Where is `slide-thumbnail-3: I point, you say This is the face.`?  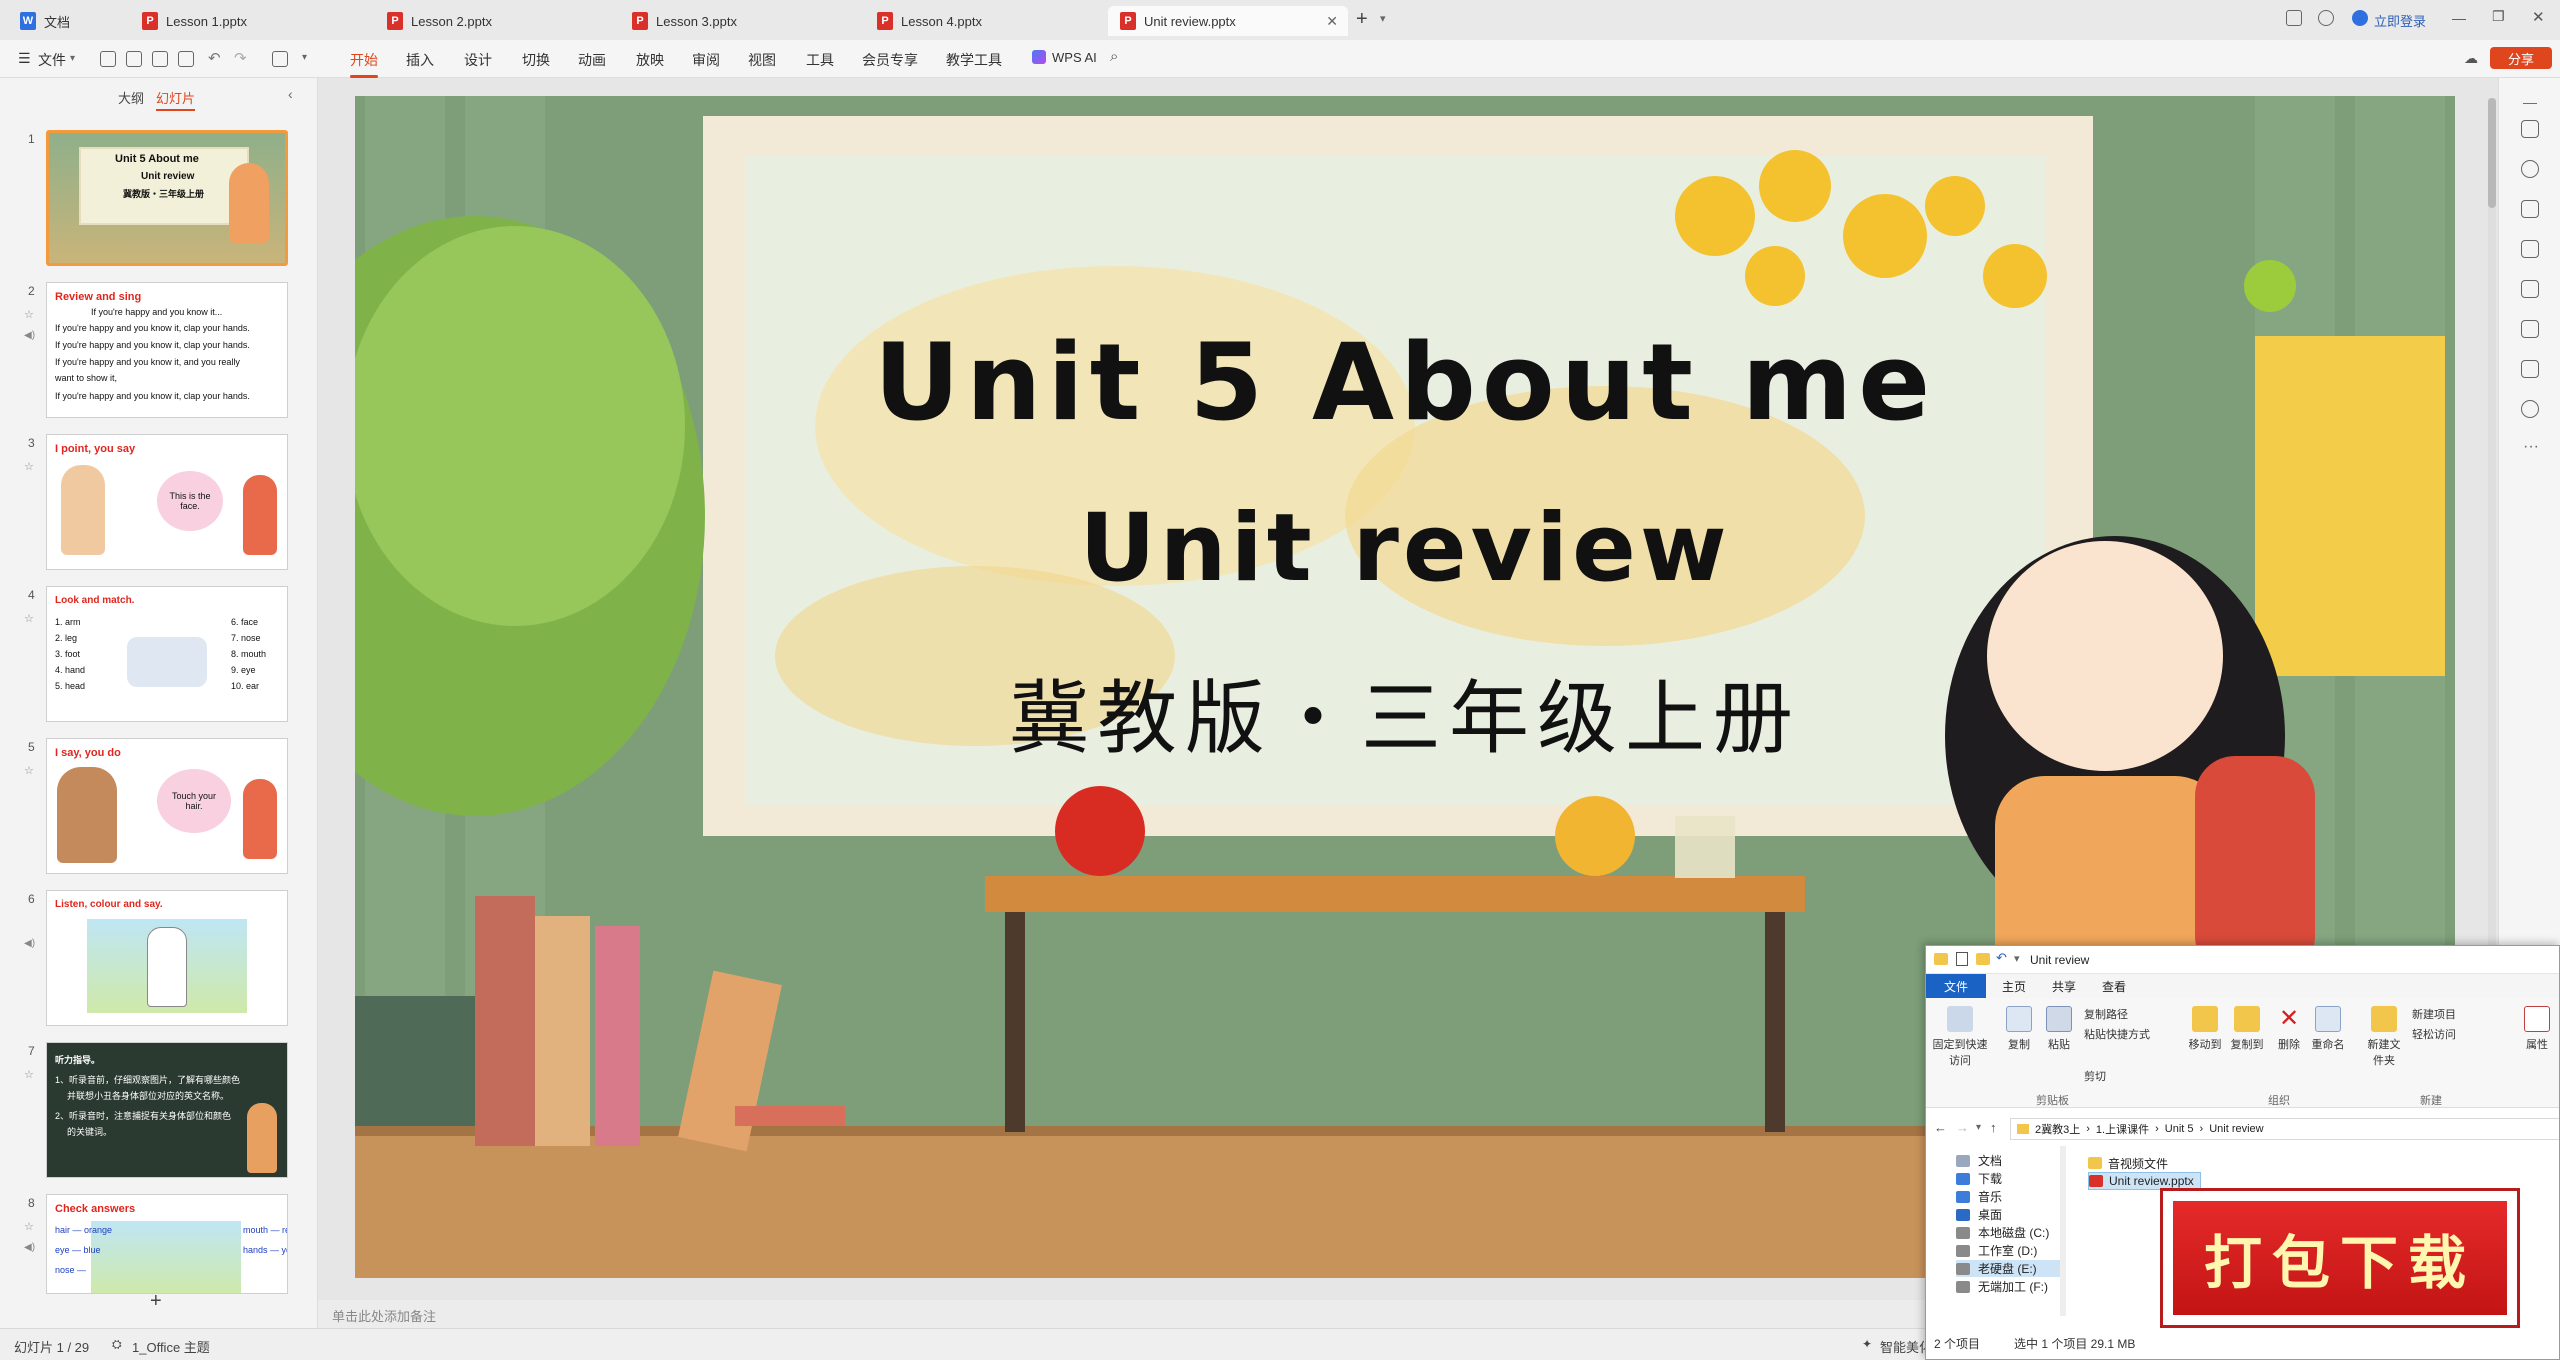 slide-thumbnail-3: I point, you say This is the face. is located at coordinates (167, 502).